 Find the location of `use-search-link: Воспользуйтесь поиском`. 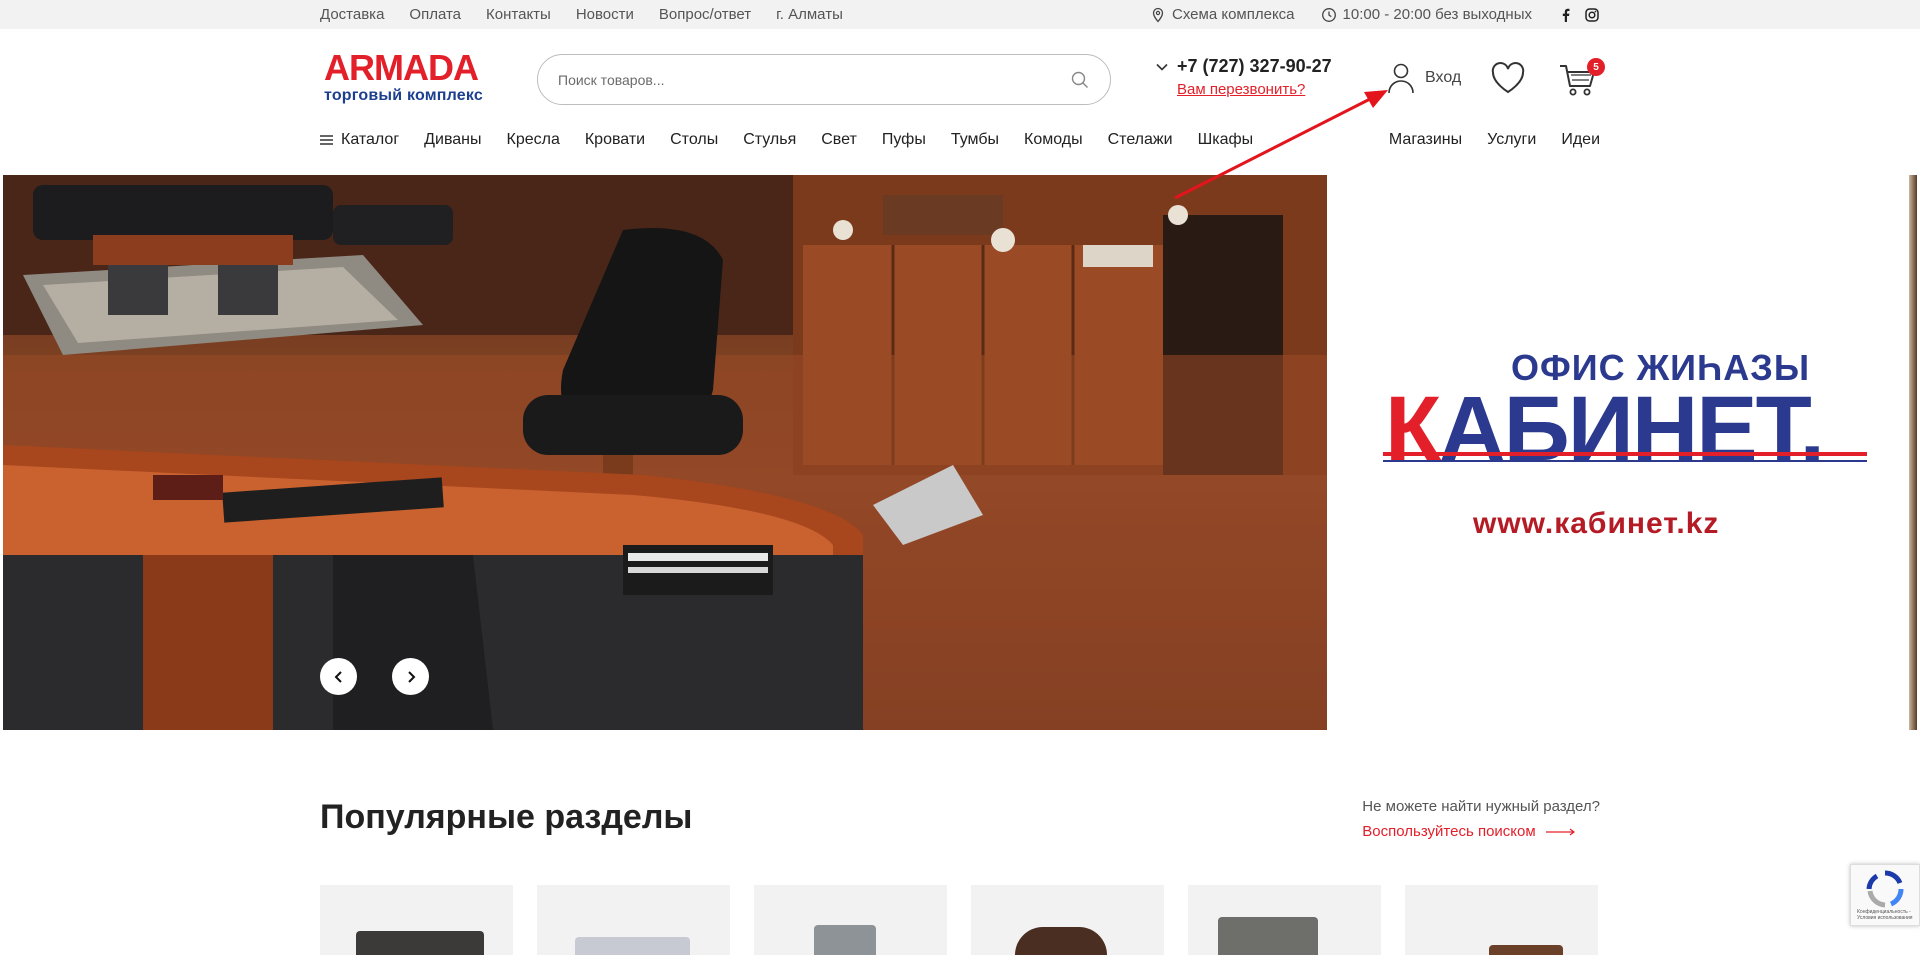

use-search-link: Воспользуйтесь поиском is located at coordinates (1481, 831).